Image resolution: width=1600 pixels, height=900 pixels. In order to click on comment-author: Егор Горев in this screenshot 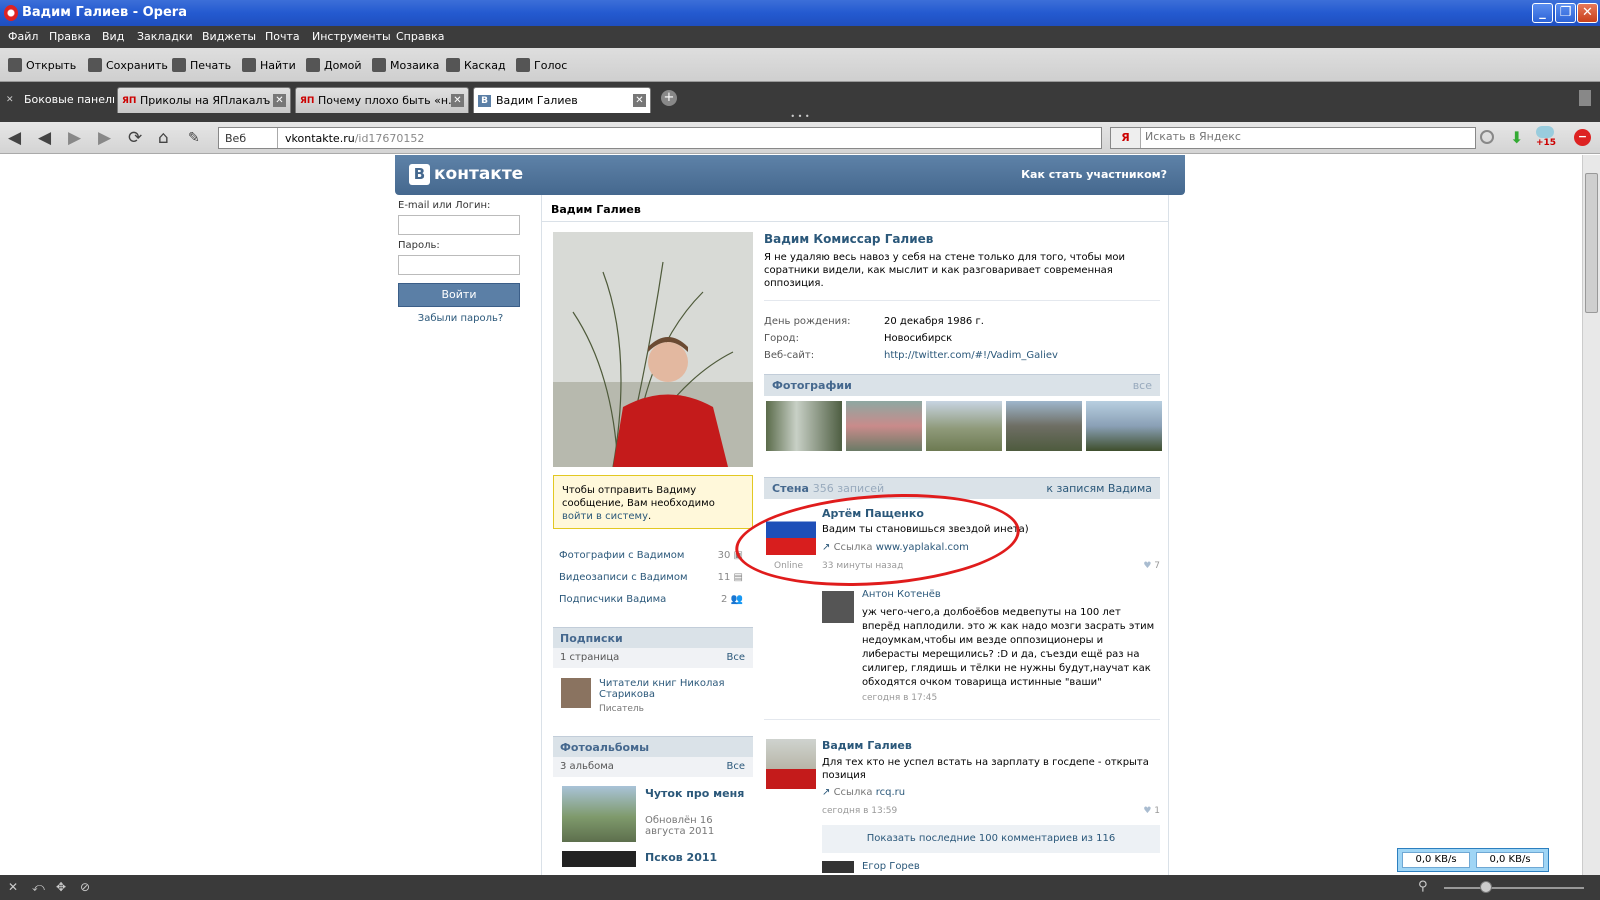, I will do `click(891, 866)`.